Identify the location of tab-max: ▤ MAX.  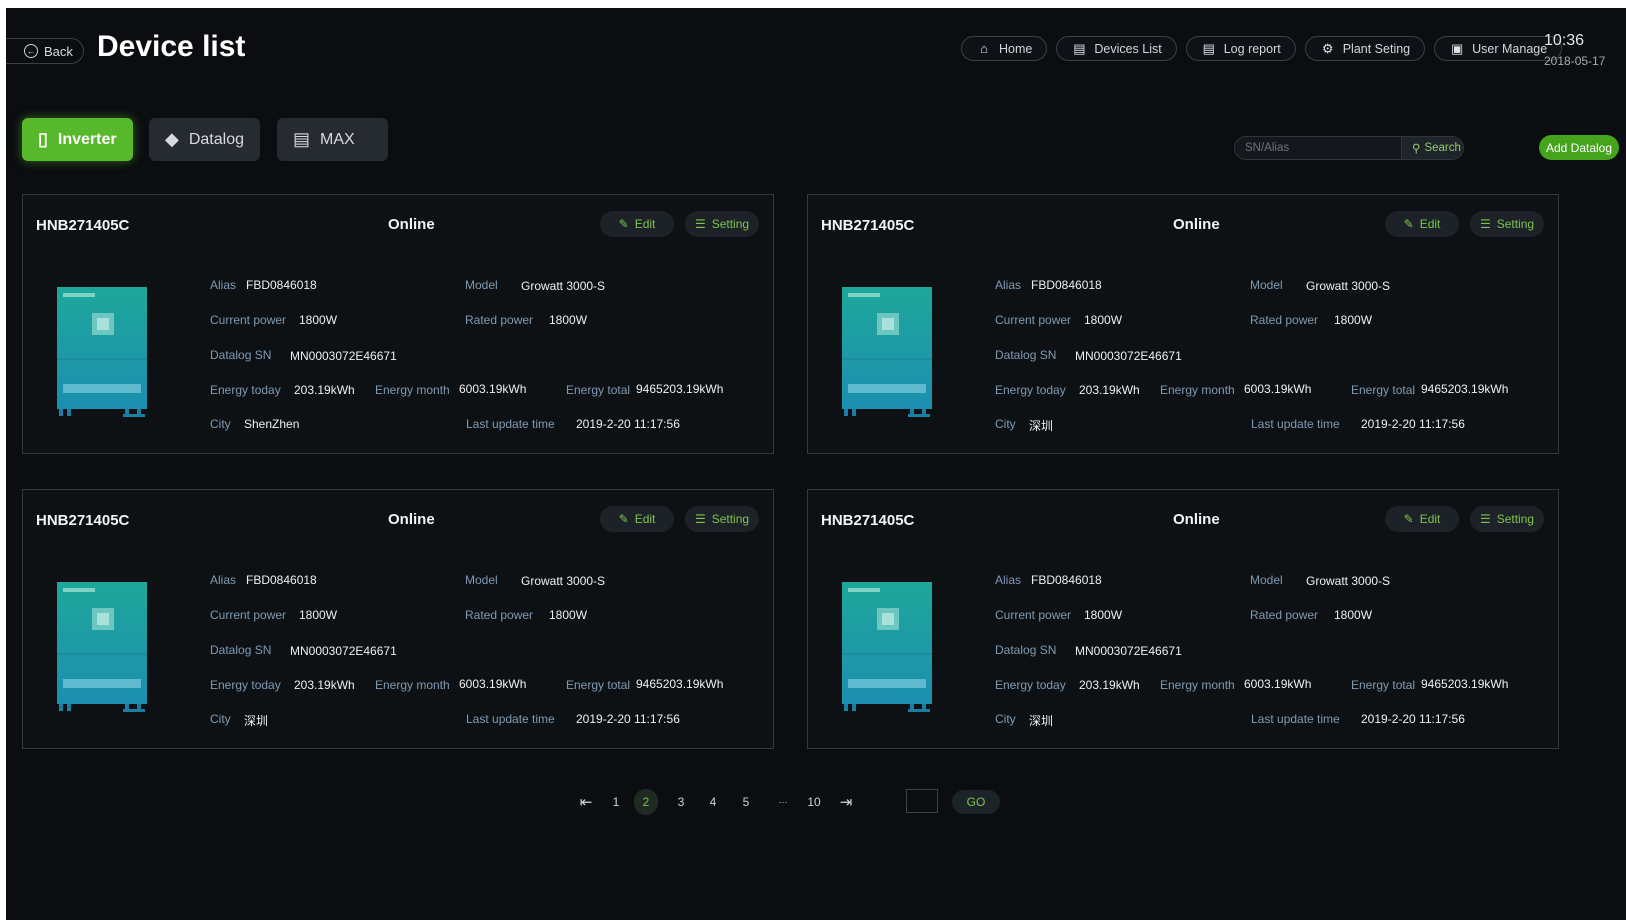
(332, 139).